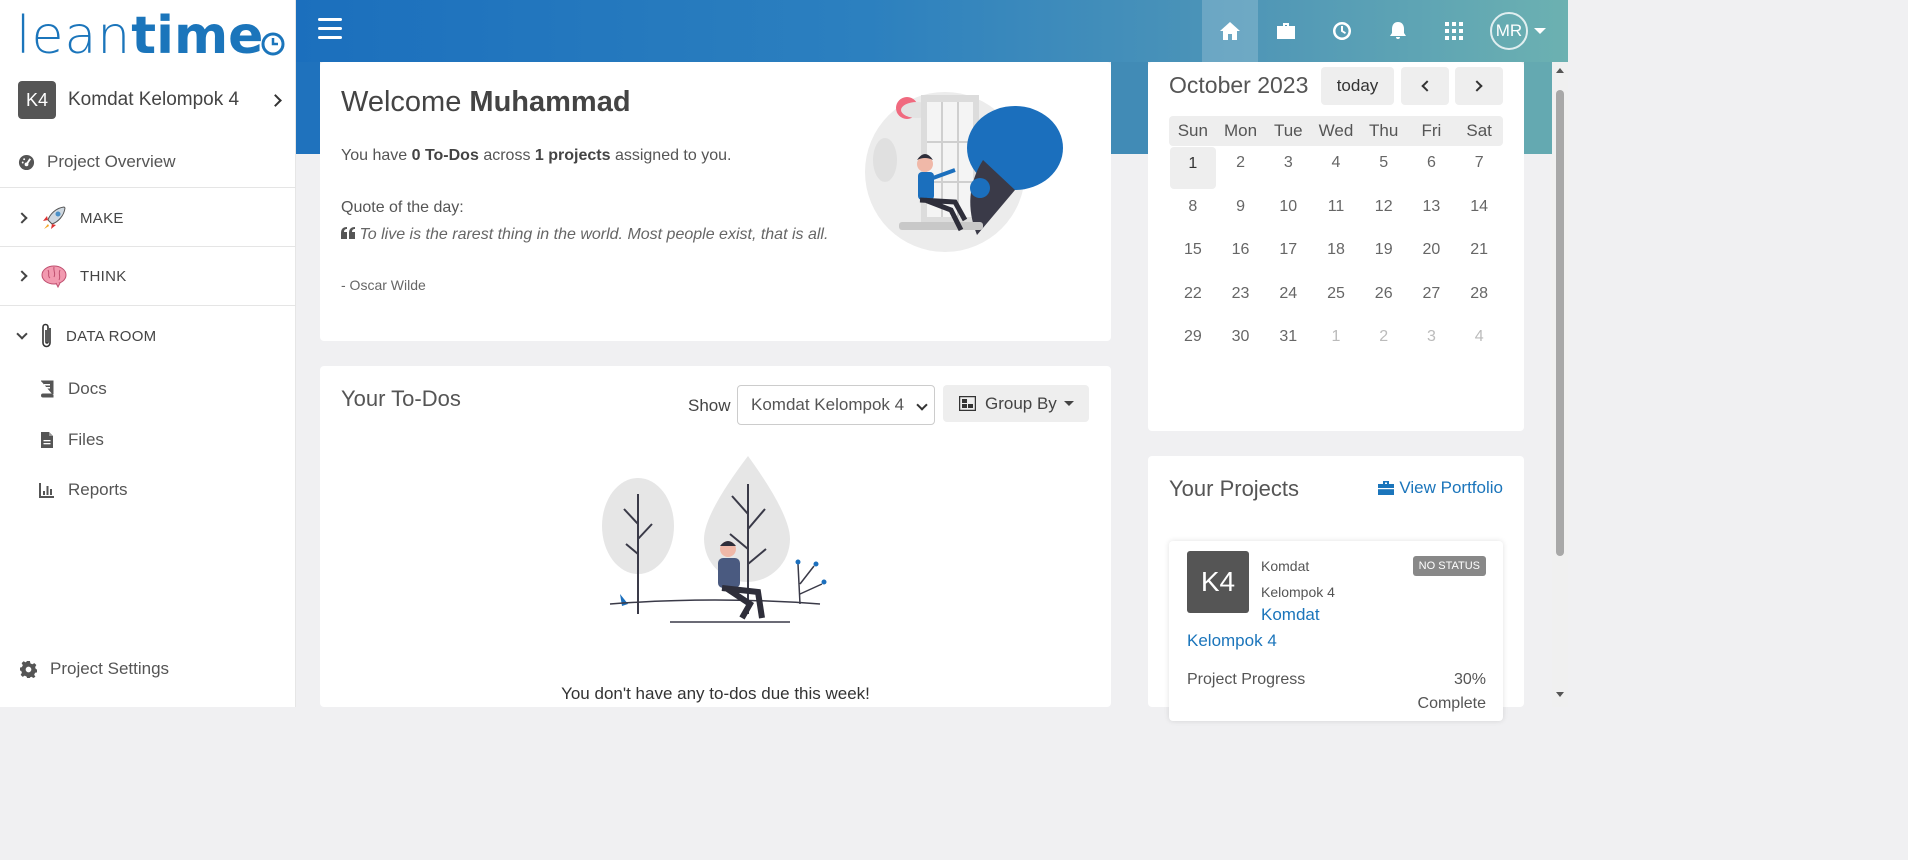 This screenshot has height=860, width=1908. What do you see at coordinates (1560, 323) in the screenshot?
I see `scrollbar-thumb` at bounding box center [1560, 323].